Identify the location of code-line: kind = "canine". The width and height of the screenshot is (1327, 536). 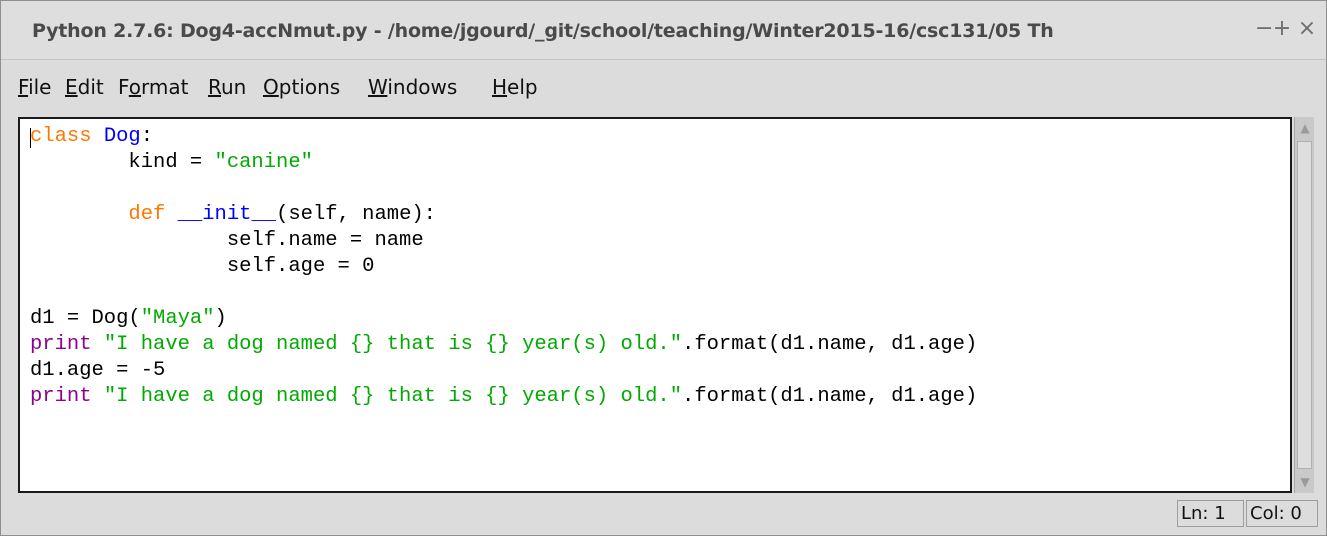
(503, 163).